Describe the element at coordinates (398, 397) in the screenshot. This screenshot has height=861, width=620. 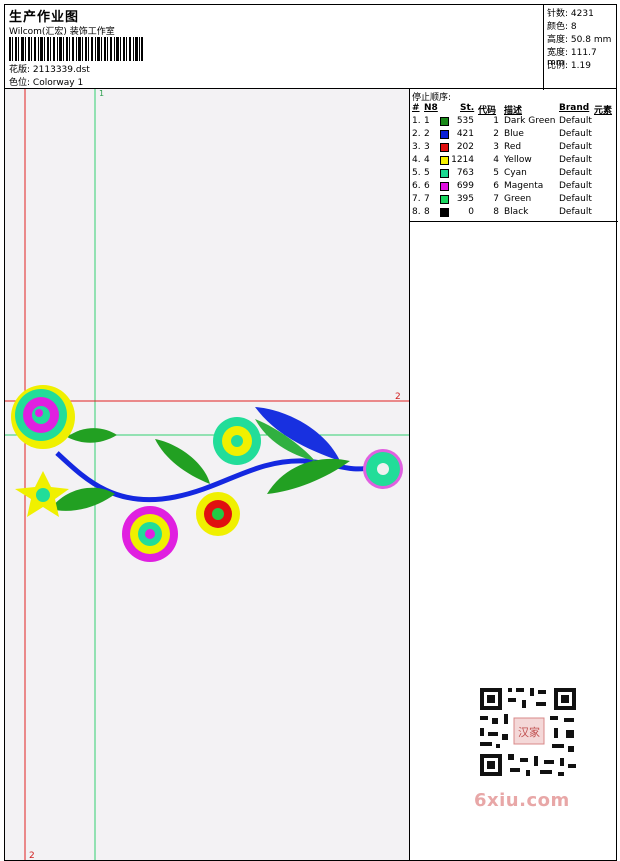
I see `marker-h2: 2` at that location.